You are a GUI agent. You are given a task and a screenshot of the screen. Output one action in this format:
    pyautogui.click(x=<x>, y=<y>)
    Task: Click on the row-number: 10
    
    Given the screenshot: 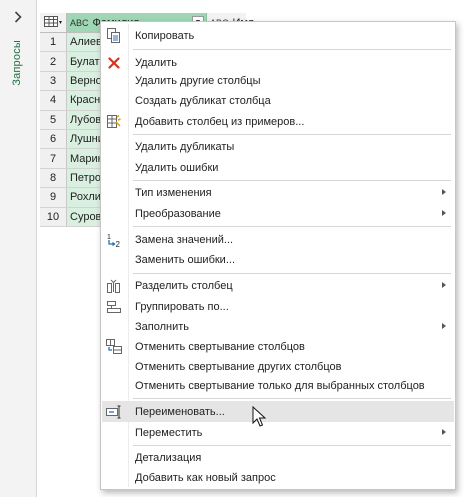 What is the action you would take?
    pyautogui.click(x=53, y=216)
    